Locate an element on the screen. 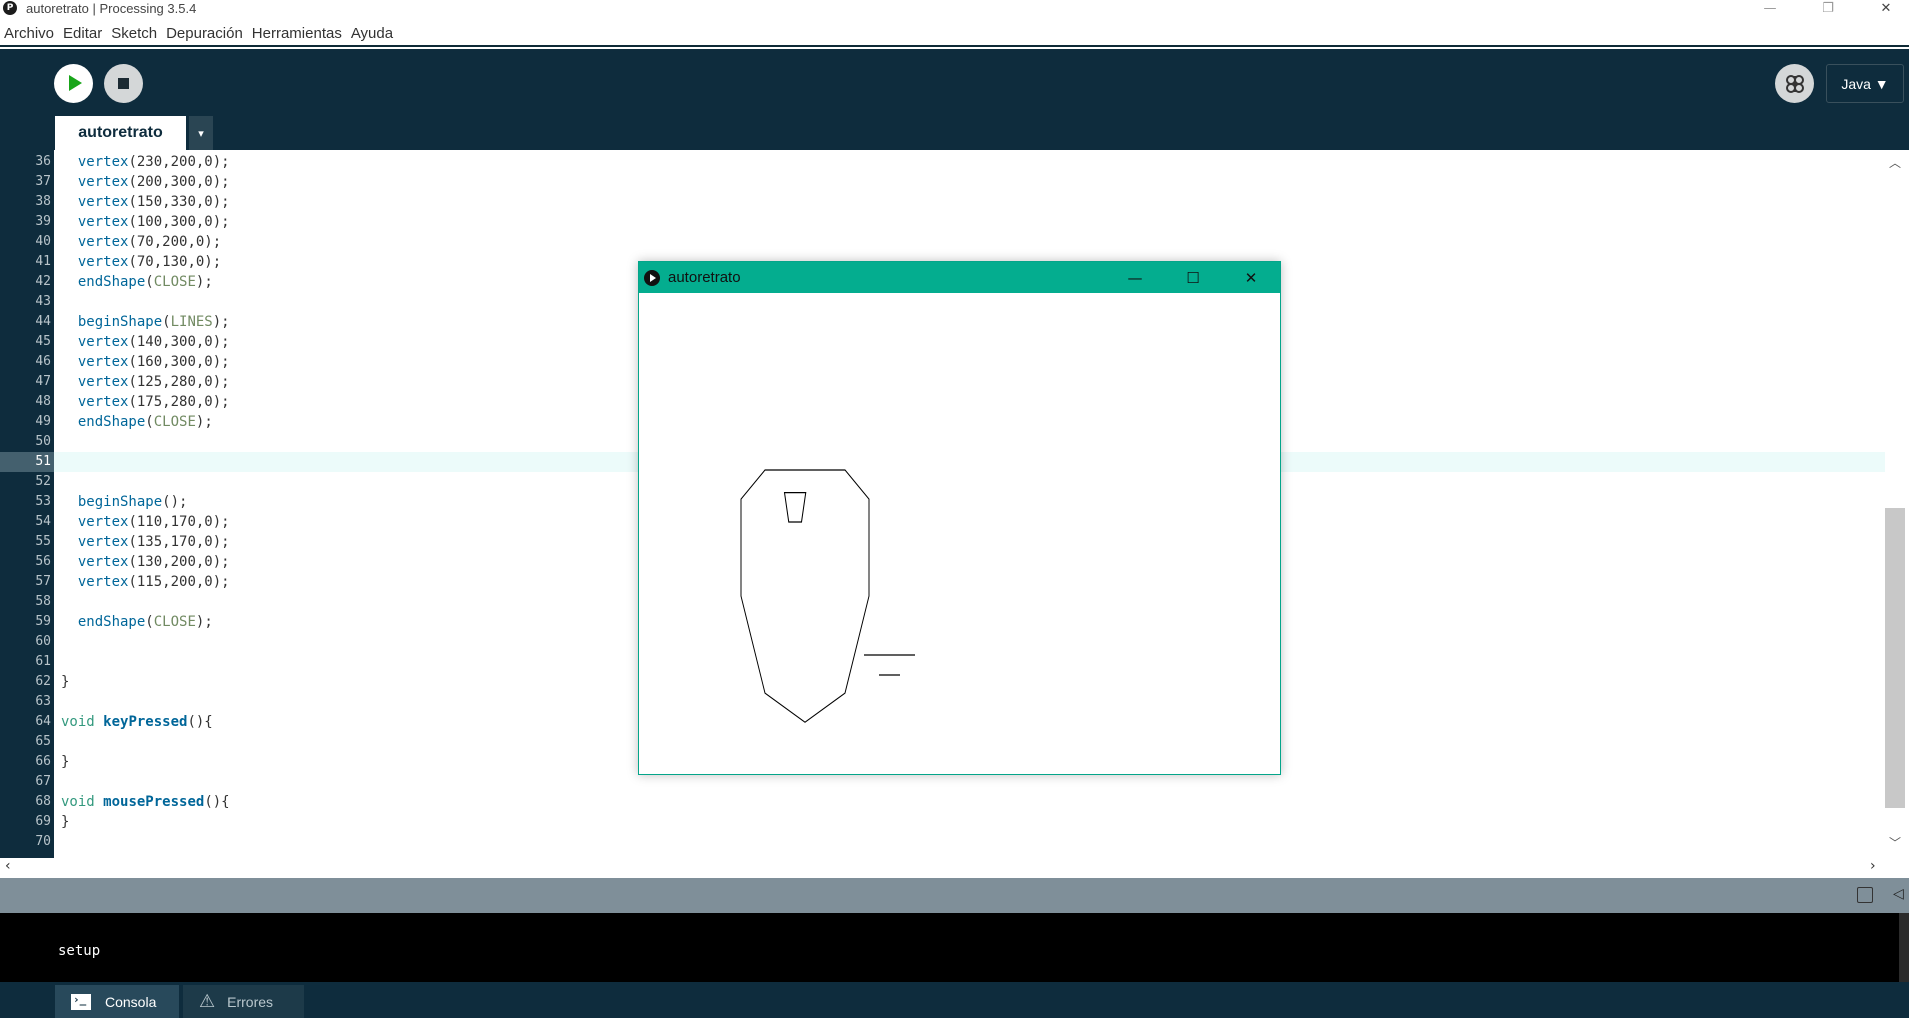  code-line: vertex(70,200,0); is located at coordinates (141, 242).